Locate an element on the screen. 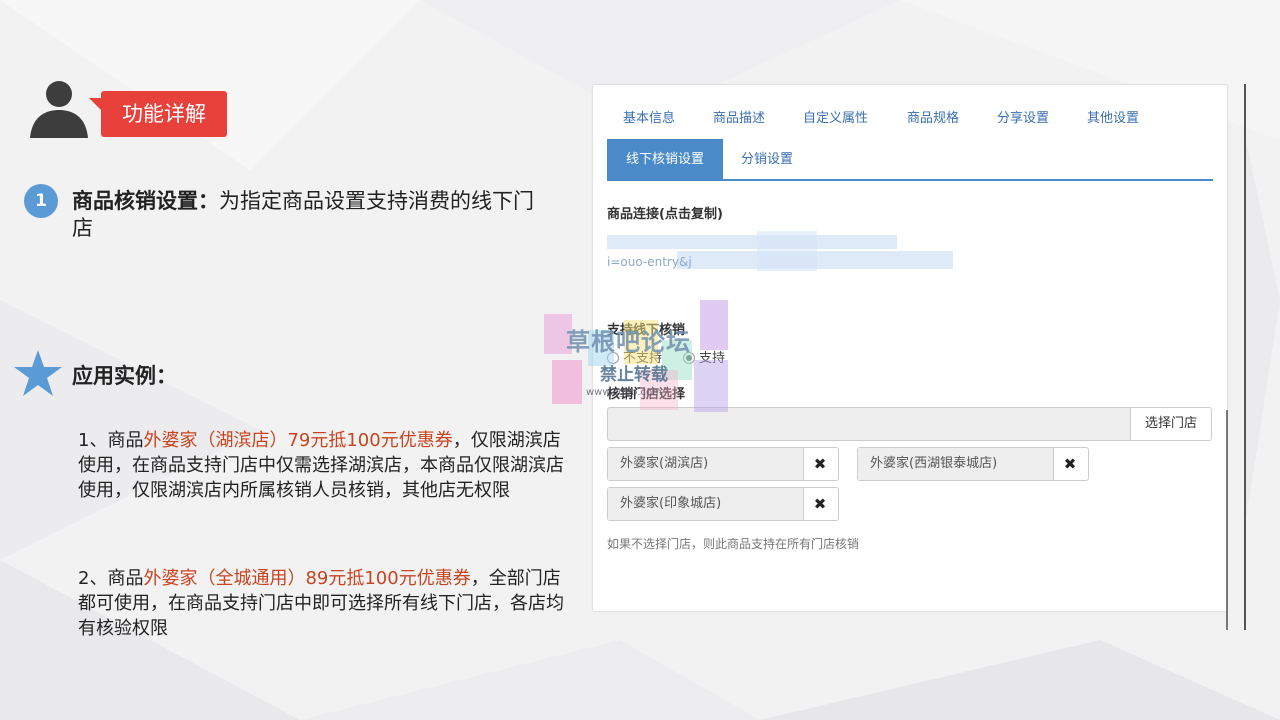 The image size is (1280, 720). tab-description: 商品描述 is located at coordinates (739, 116).